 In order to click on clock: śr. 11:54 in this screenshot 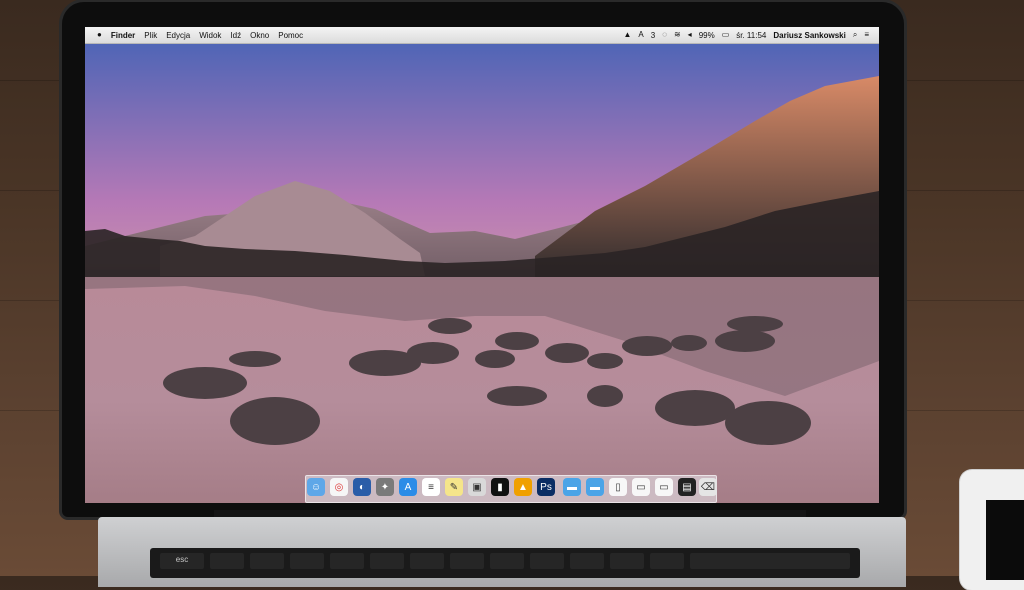, I will do `click(751, 35)`.